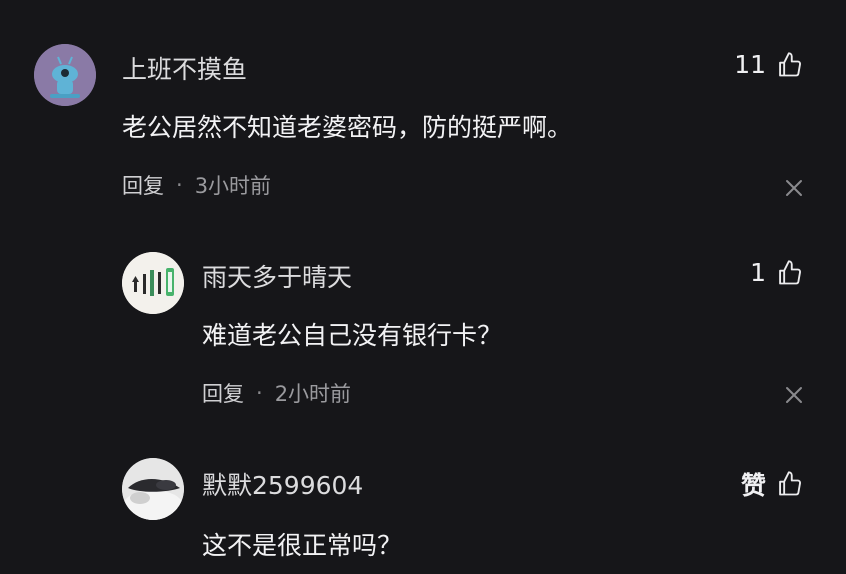  Describe the element at coordinates (758, 272) in the screenshot. I see `like-count: 1` at that location.